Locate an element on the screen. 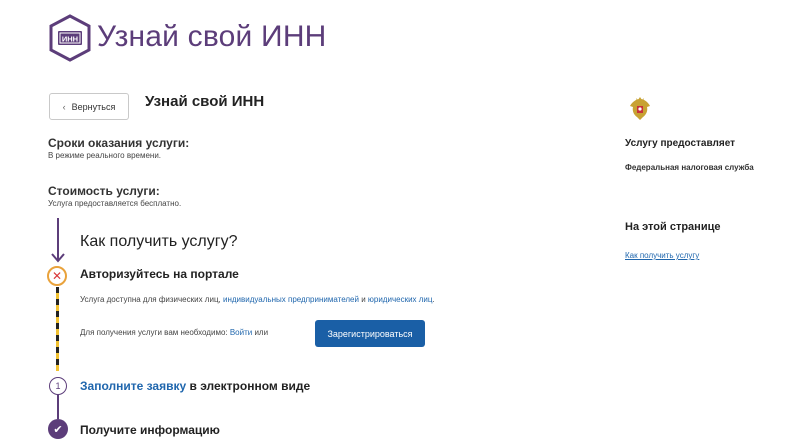 Image resolution: width=800 pixels, height=445 pixels. auth-required-icon: ✕ is located at coordinates (57, 276).